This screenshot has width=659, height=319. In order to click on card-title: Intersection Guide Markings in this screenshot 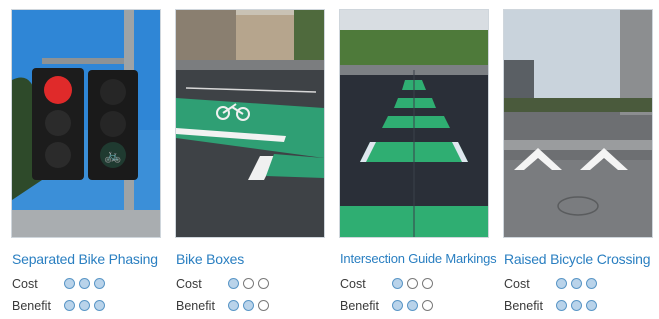, I will do `click(418, 258)`.